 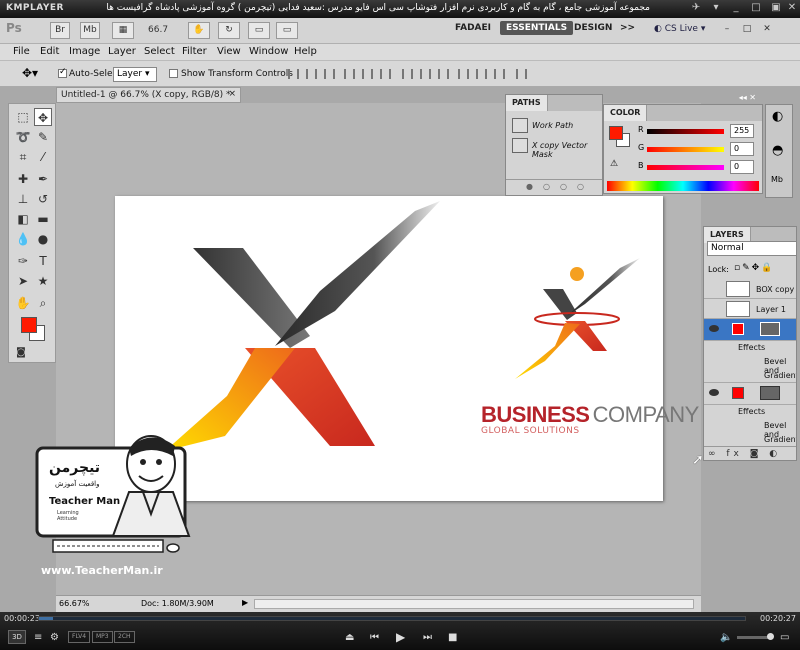 I want to click on workspace-essentials: ESSENTIALS, so click(x=537, y=28).